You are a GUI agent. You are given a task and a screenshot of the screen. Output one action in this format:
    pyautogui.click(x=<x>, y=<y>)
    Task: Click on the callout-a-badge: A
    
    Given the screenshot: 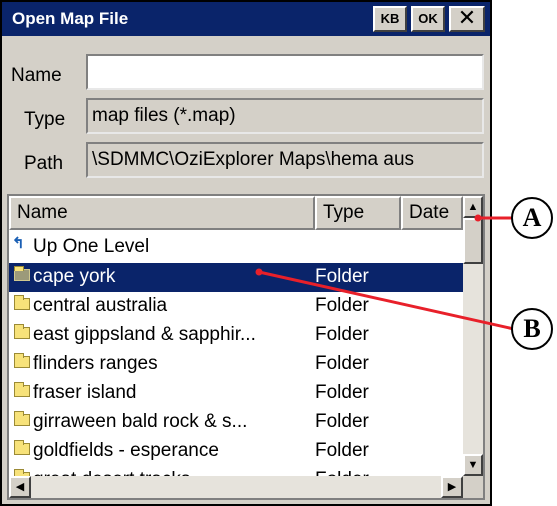 What is the action you would take?
    pyautogui.click(x=532, y=218)
    